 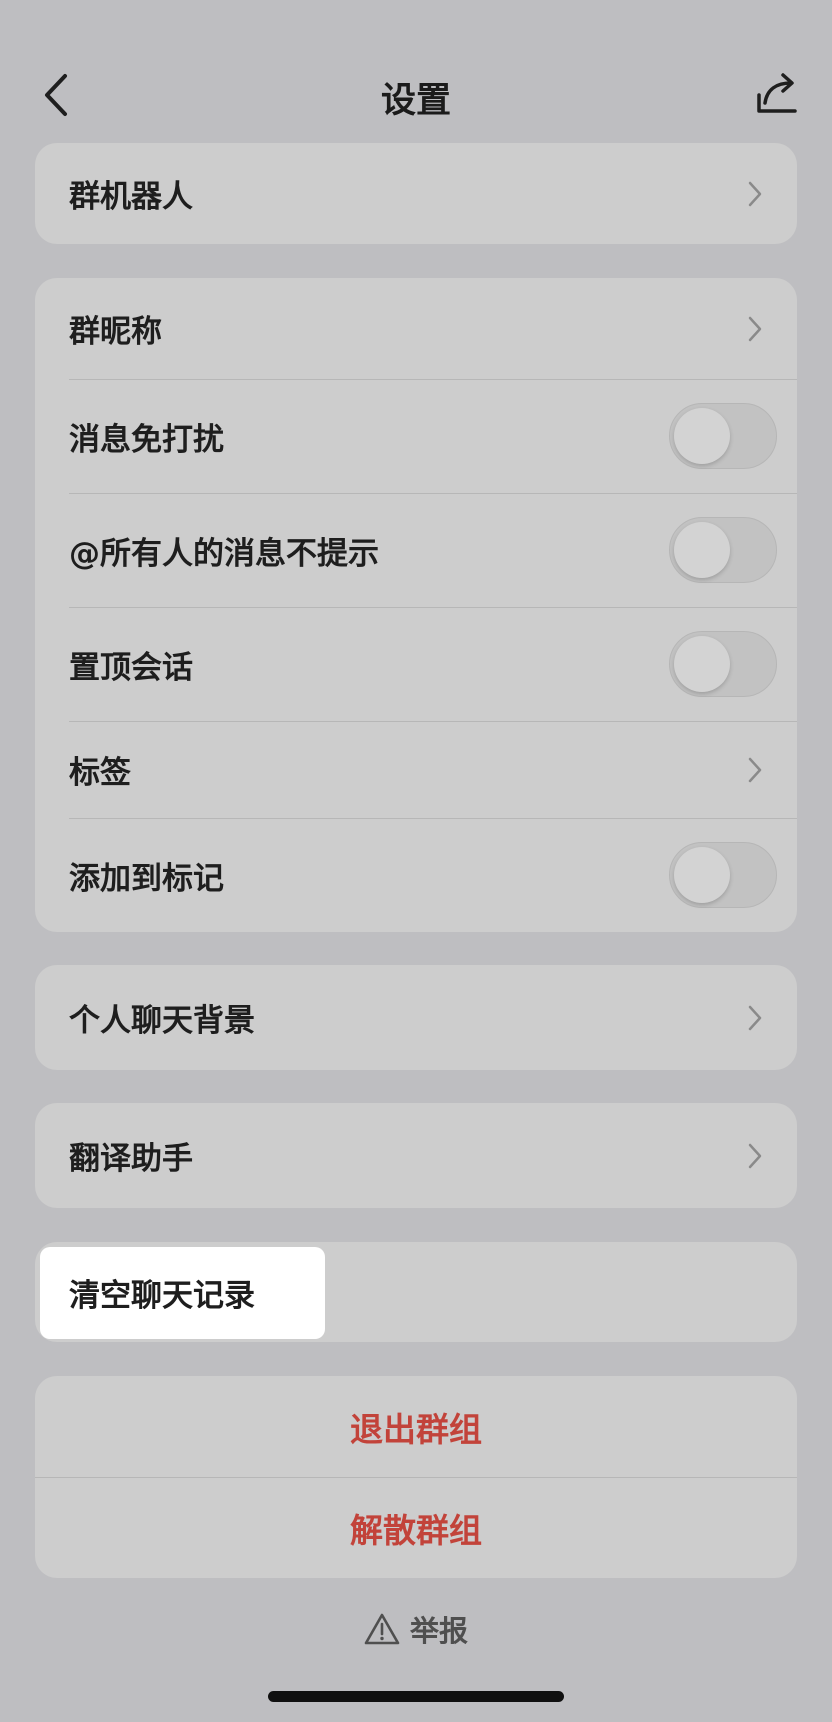 What do you see at coordinates (131, 667) in the screenshot?
I see `pin-chat-label: 置顶会话` at bounding box center [131, 667].